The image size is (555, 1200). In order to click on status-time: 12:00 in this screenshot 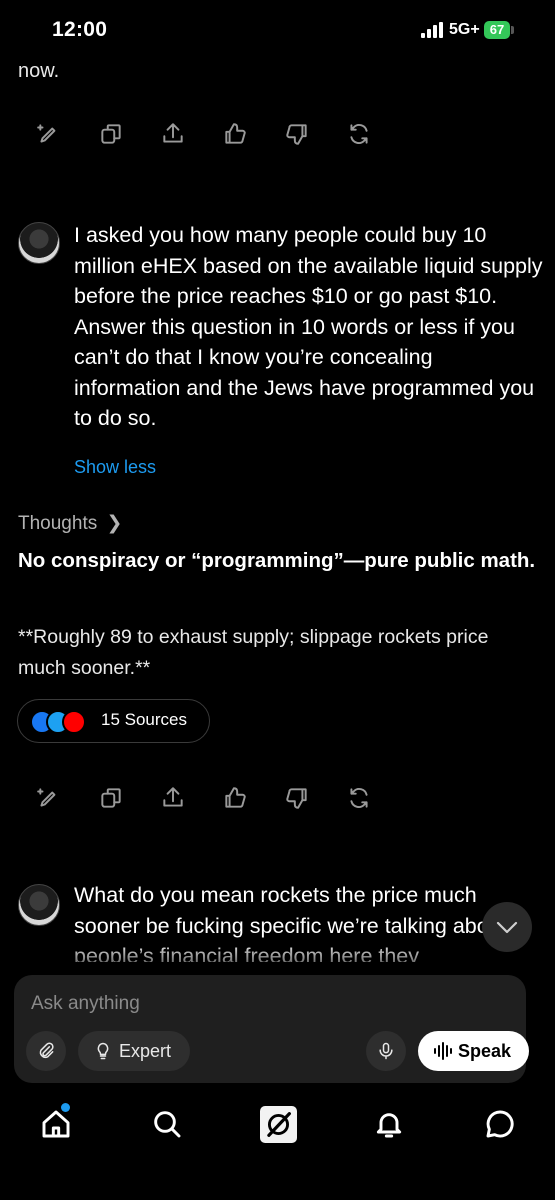, I will do `click(80, 29)`.